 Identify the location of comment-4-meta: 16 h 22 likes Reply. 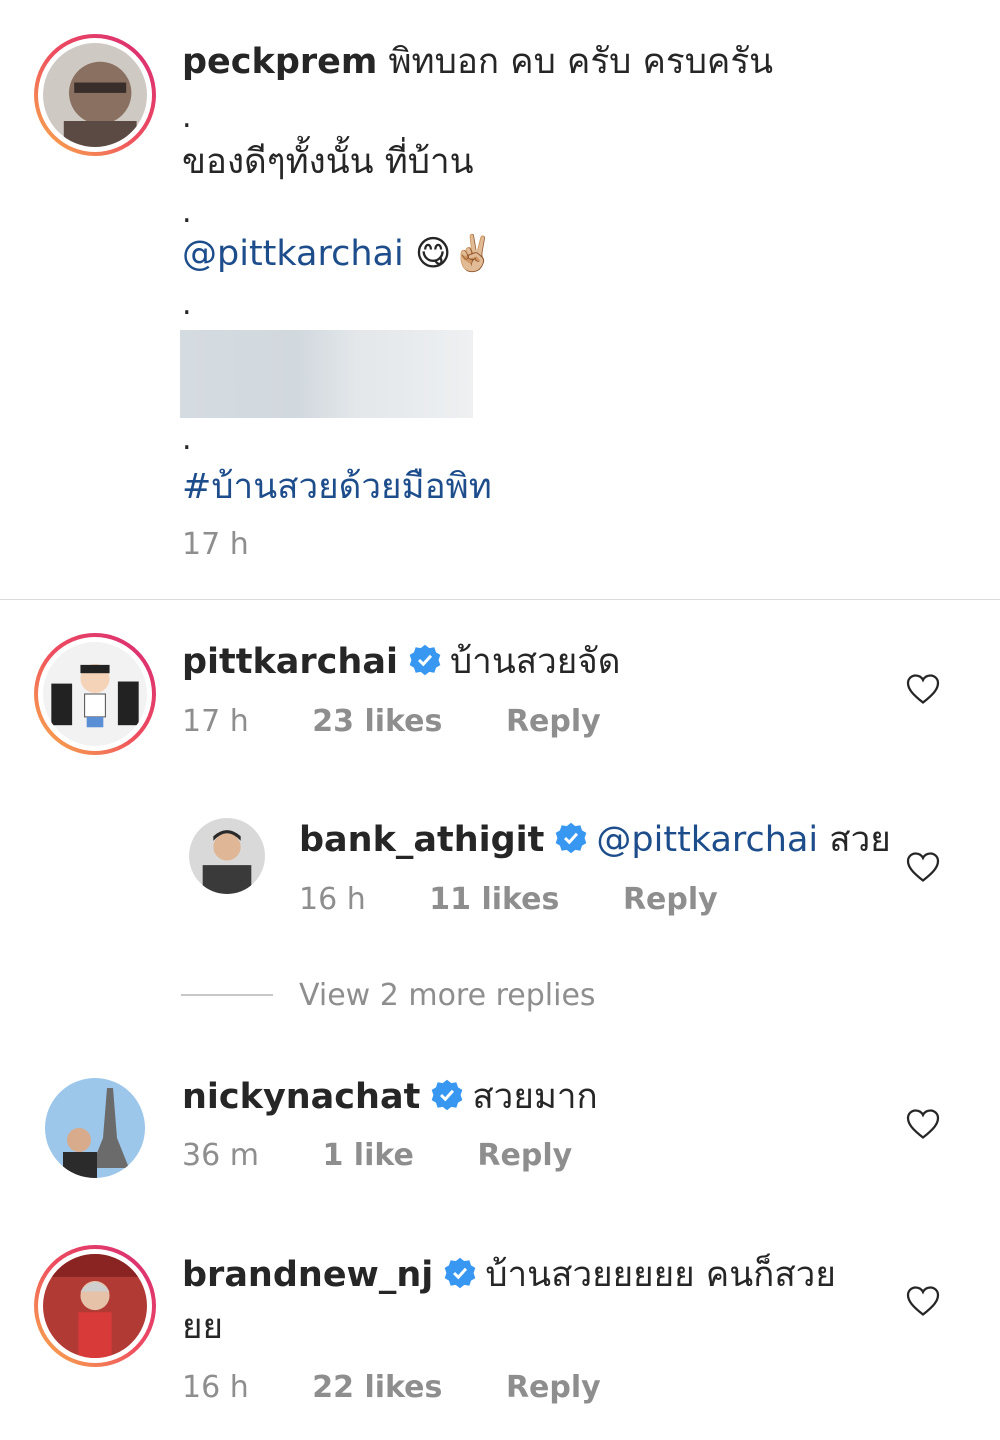
(391, 1387).